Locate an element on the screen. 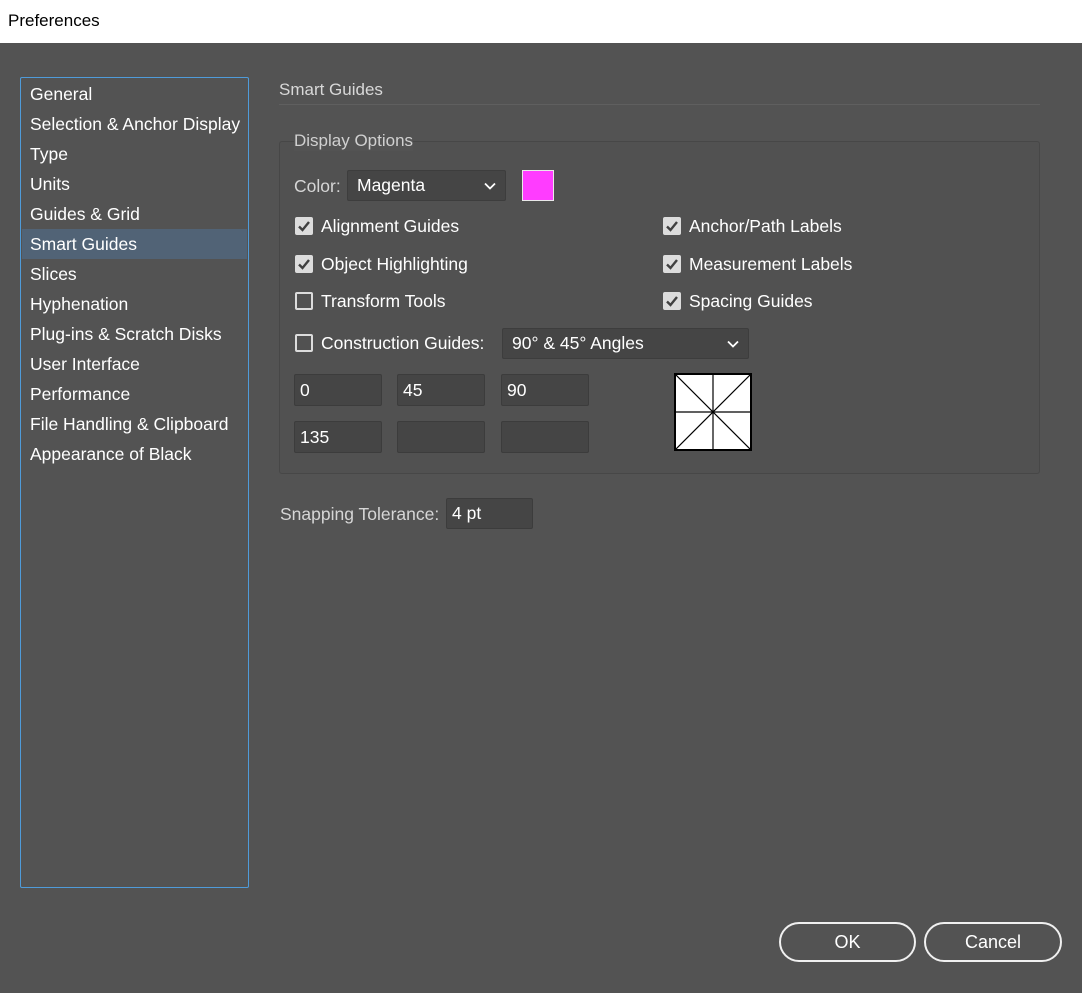 The image size is (1082, 993). section-divider is located at coordinates (659, 104).